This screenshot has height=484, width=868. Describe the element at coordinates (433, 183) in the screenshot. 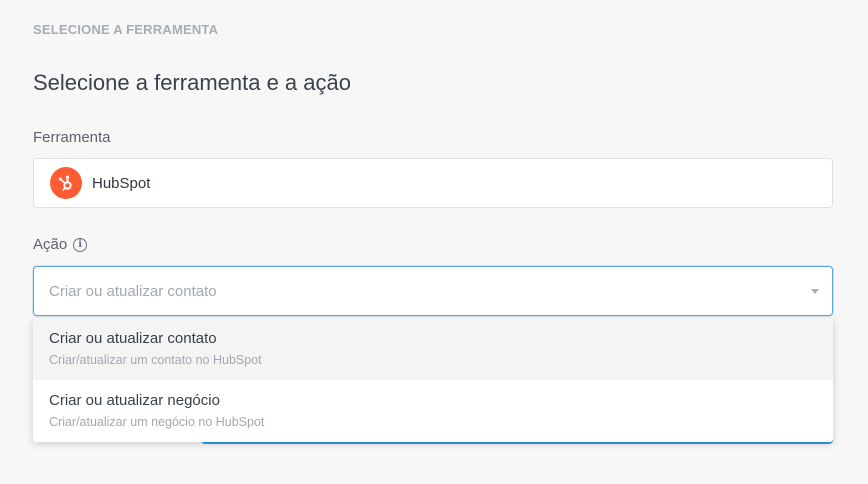

I see `tool-select: HubSpot` at that location.